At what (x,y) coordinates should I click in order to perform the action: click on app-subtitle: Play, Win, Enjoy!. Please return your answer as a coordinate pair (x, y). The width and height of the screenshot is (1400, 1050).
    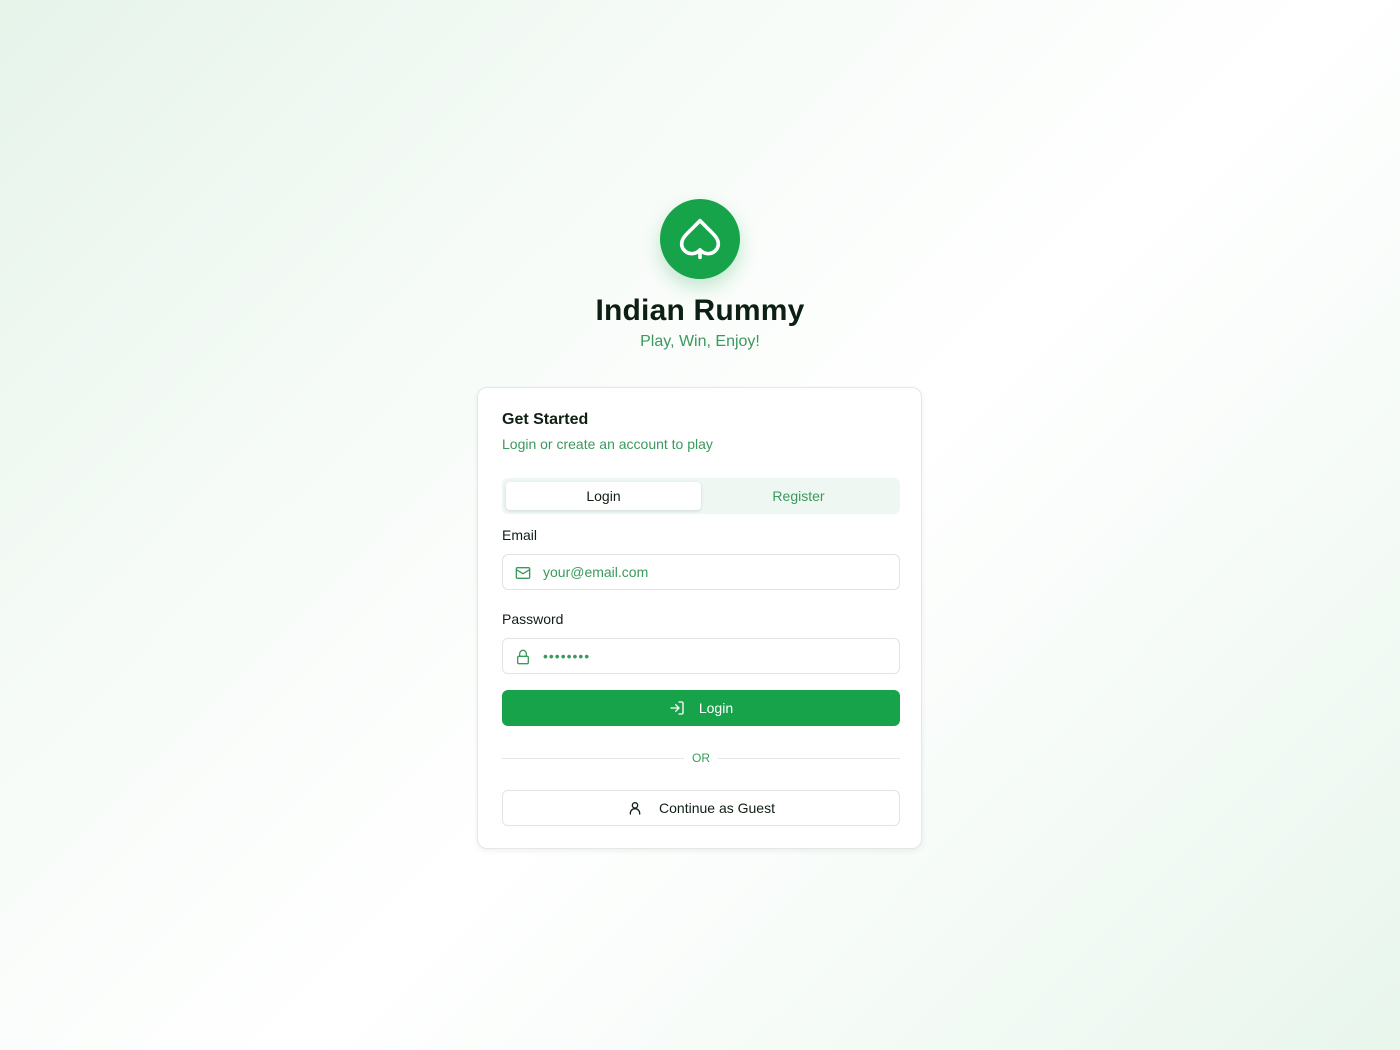
    Looking at the image, I should click on (700, 341).